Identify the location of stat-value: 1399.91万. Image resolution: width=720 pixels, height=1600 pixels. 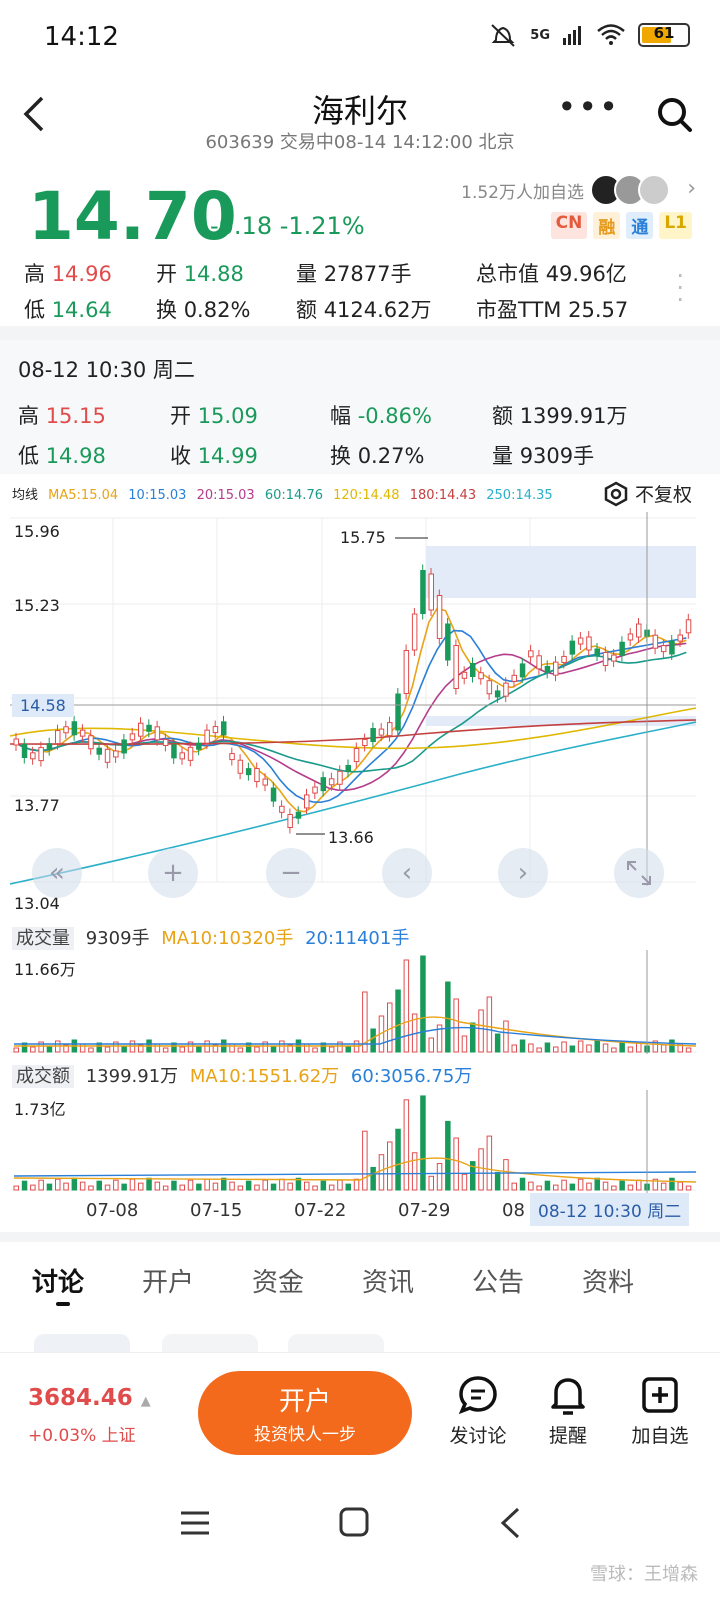
(573, 416).